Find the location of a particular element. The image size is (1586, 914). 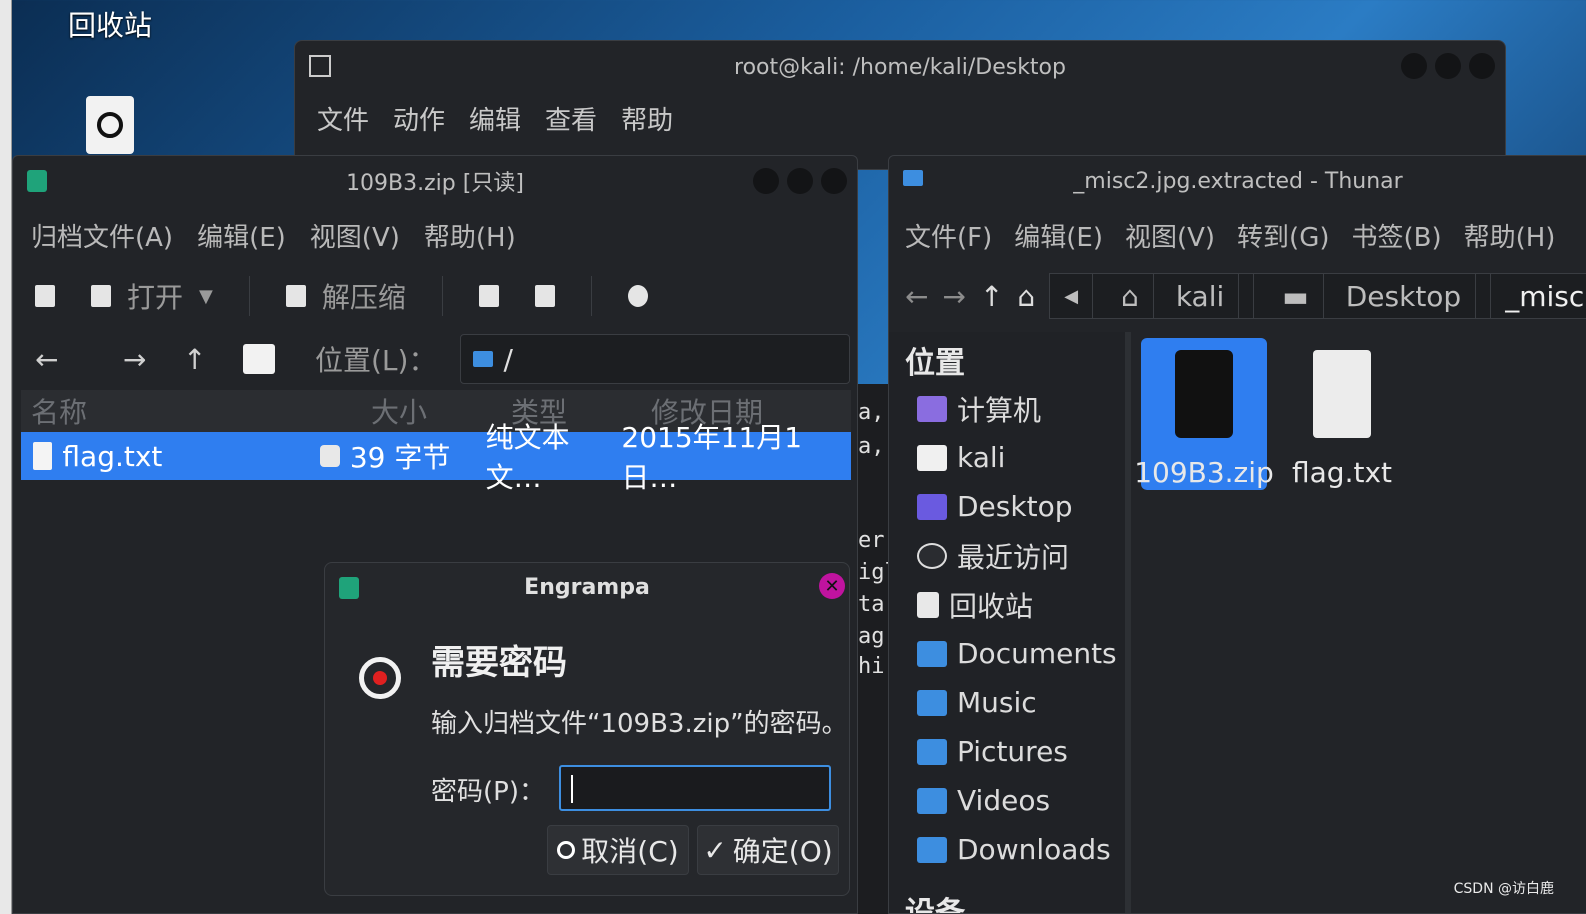

sidebar-item-label: 最近访问 is located at coordinates (1013, 557).